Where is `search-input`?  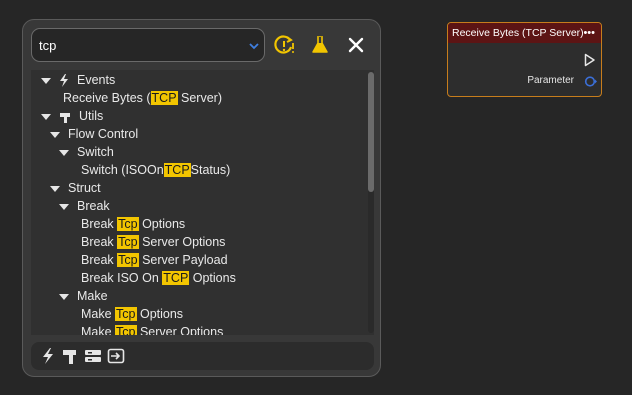
search-input is located at coordinates (139, 45).